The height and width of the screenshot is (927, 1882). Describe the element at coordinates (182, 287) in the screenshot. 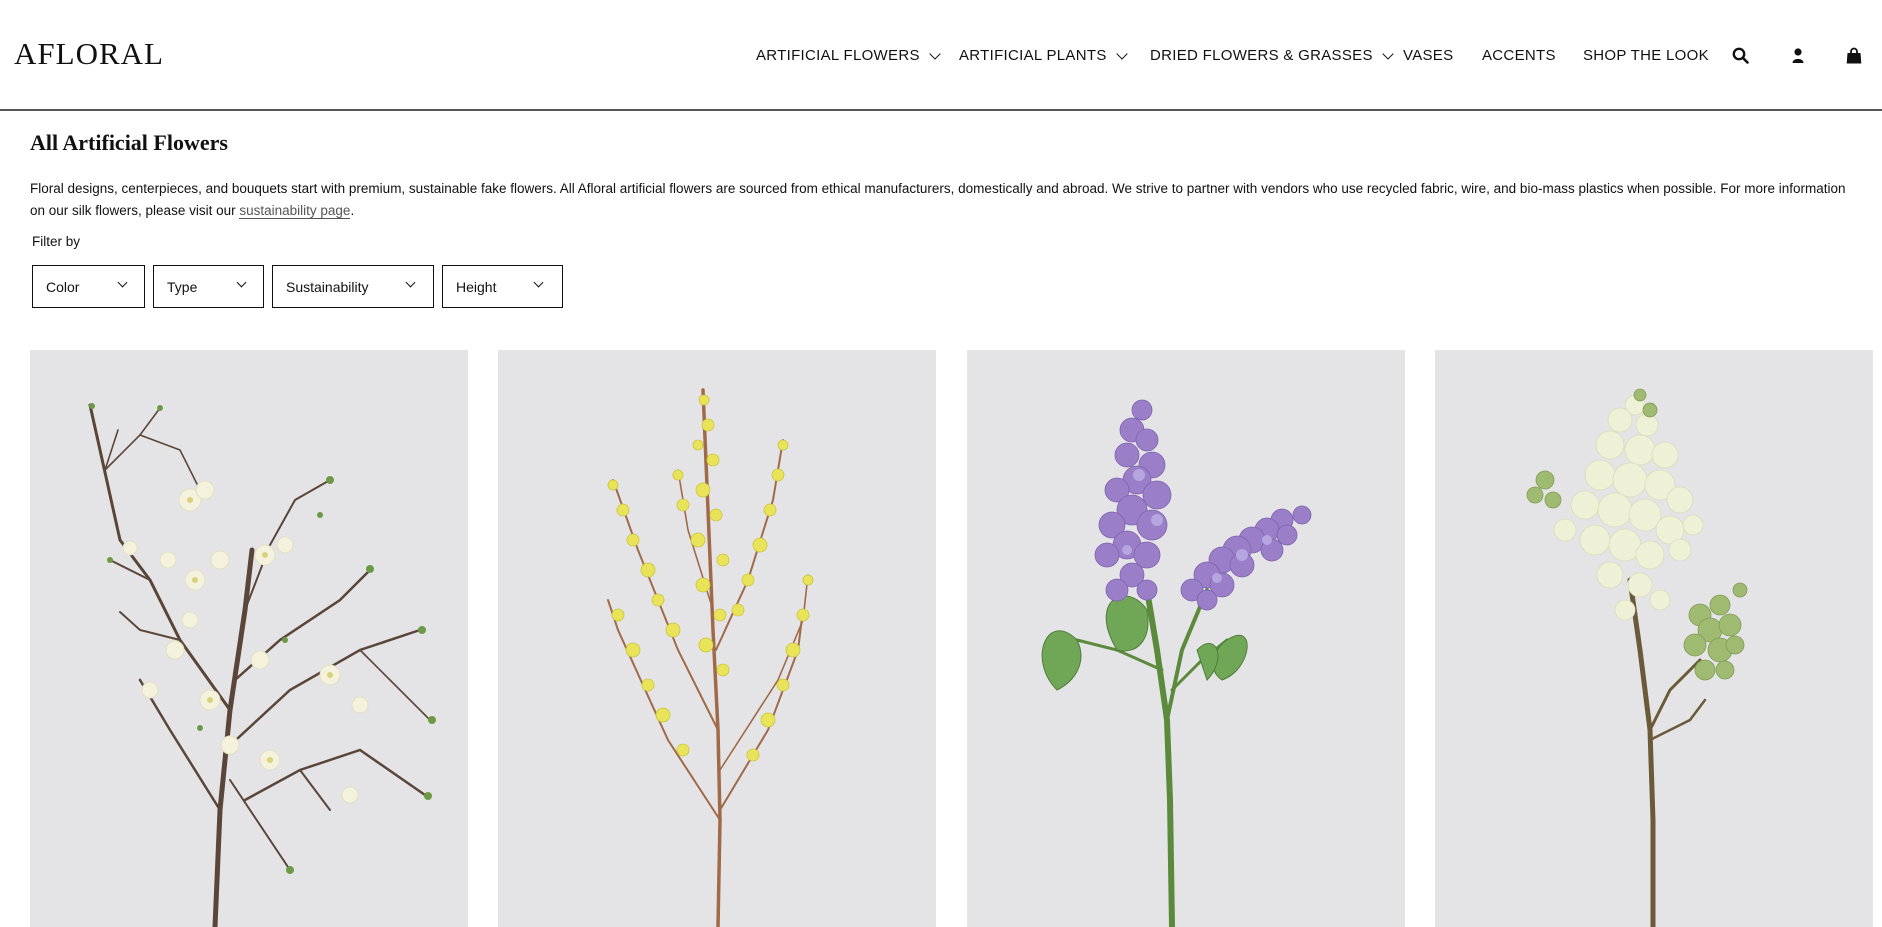

I see `filter-type-label: Type` at that location.